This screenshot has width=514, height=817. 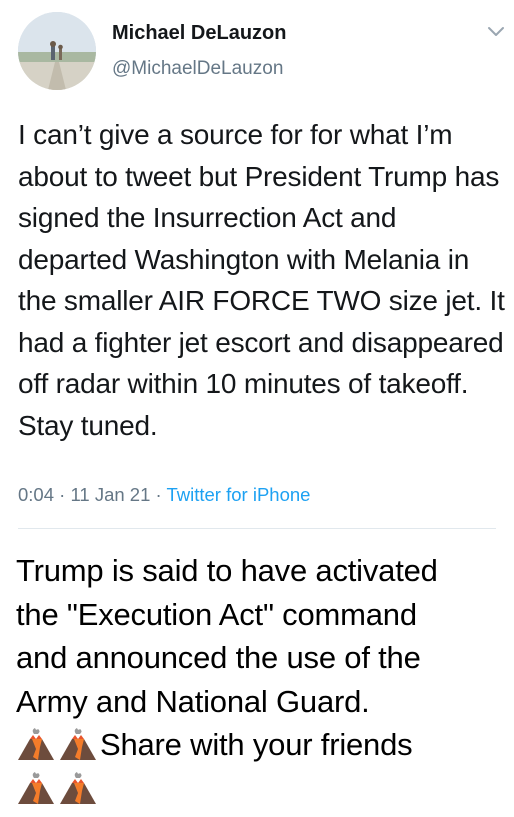 I want to click on tweet-source-link: Twitter for iPhone, so click(x=238, y=494).